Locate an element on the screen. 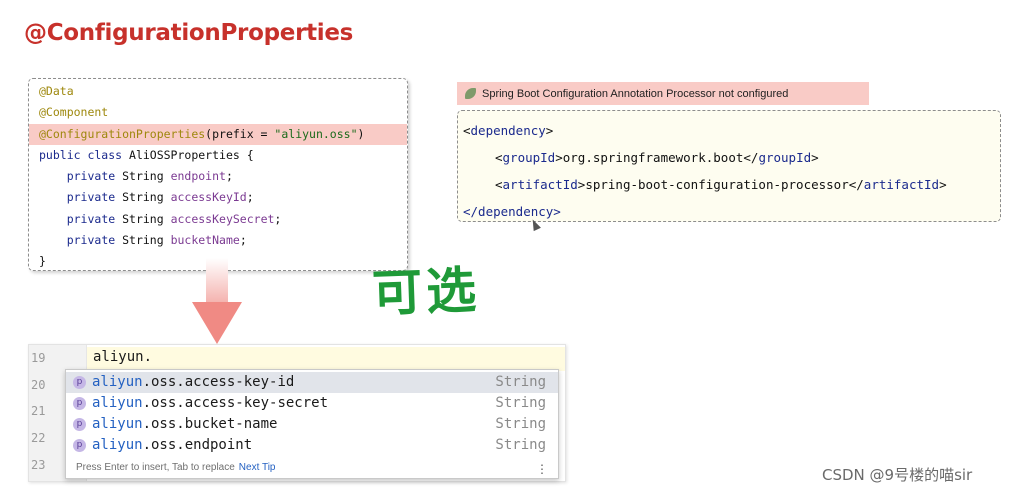  field-name: endpoint is located at coordinates (198, 176).